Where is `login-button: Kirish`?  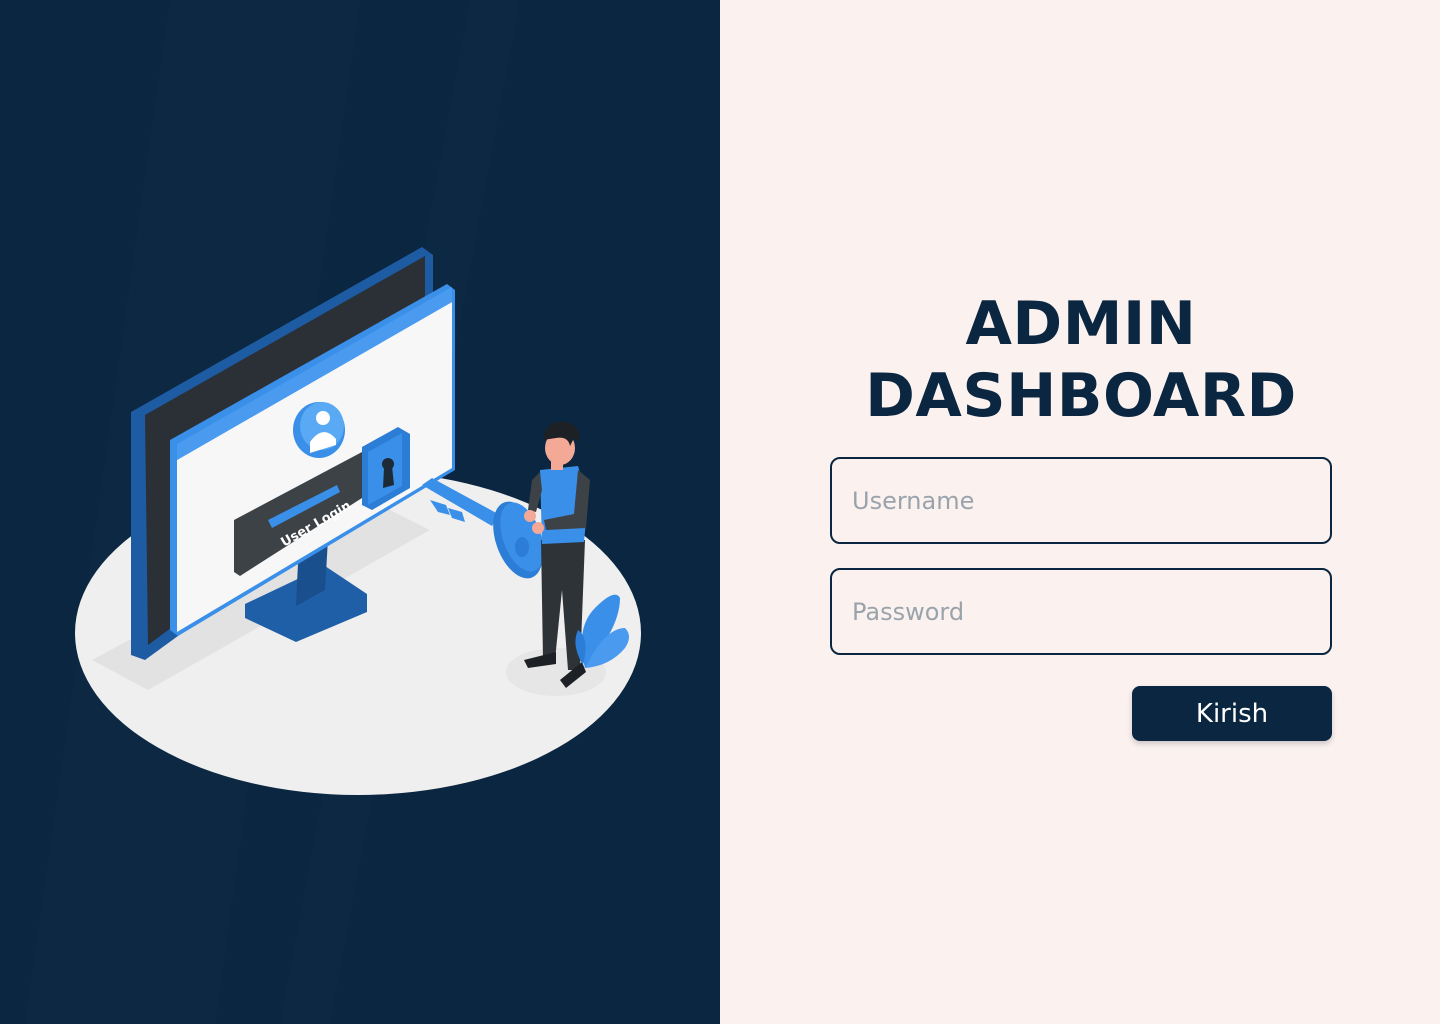
login-button: Kirish is located at coordinates (1232, 713).